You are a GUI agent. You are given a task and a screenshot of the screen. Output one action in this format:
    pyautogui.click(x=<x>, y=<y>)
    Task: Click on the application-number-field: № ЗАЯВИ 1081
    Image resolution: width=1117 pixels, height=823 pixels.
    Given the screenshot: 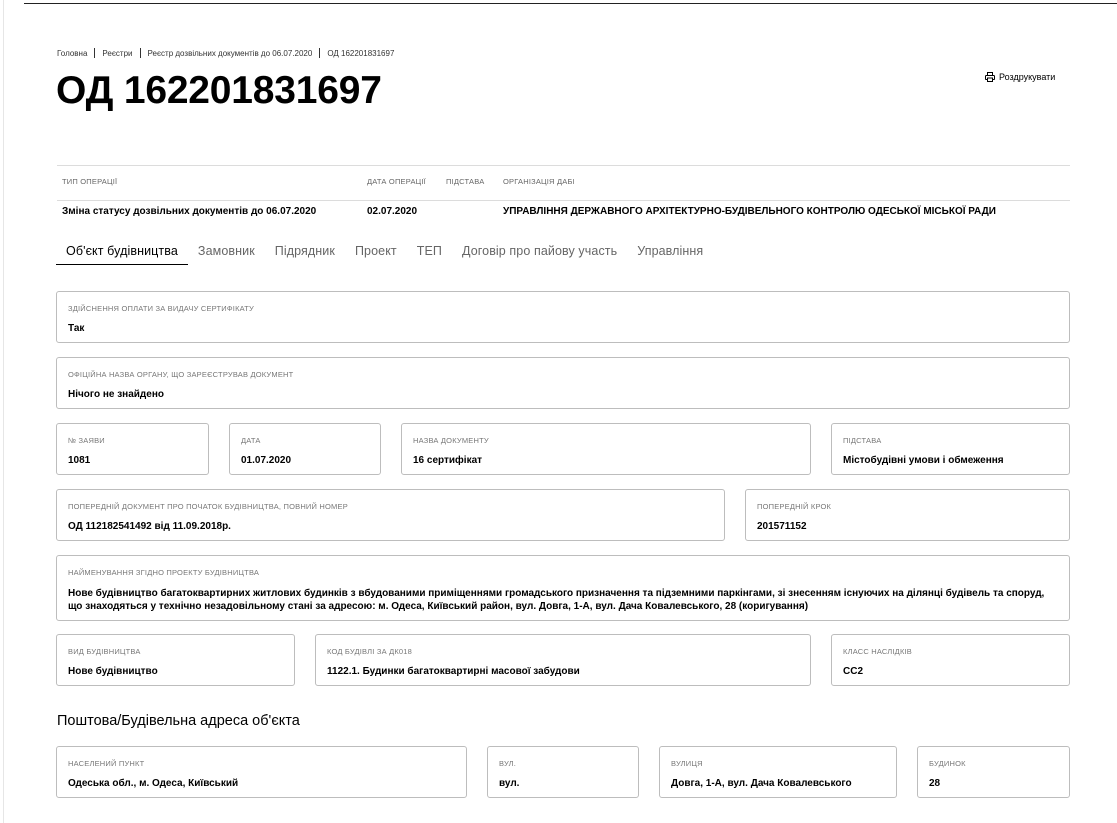 What is the action you would take?
    pyautogui.click(x=132, y=449)
    